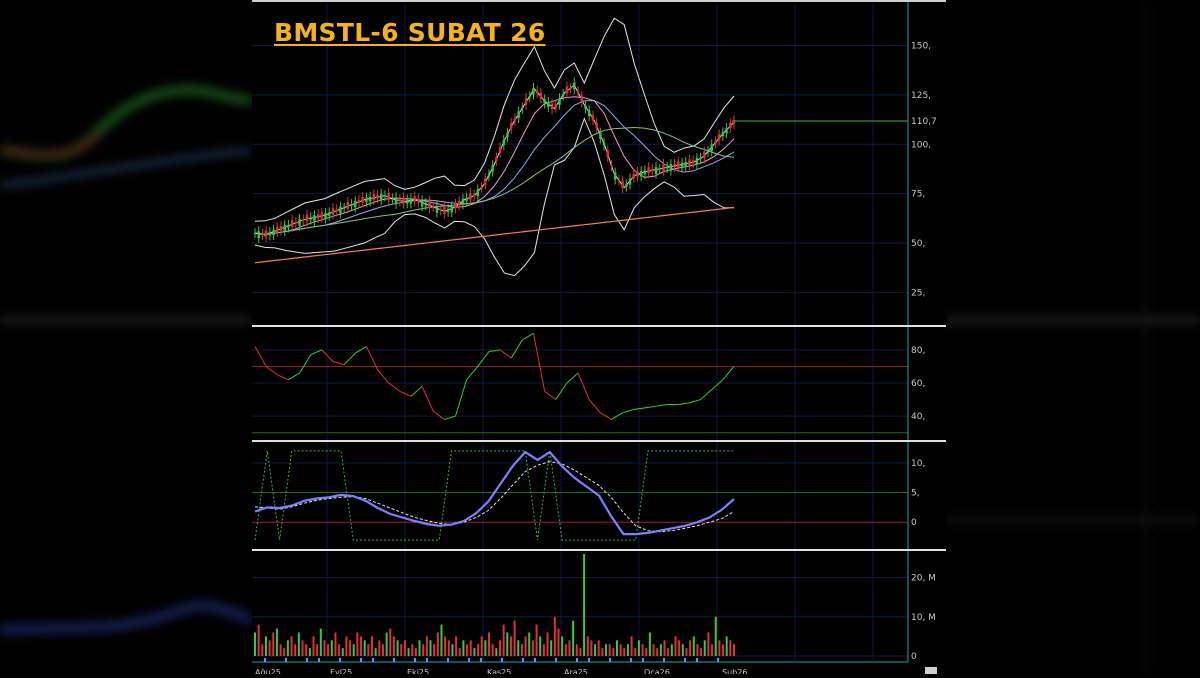 The width and height of the screenshot is (1200, 678). What do you see at coordinates (494, 605) in the screenshot?
I see `volume-panel` at bounding box center [494, 605].